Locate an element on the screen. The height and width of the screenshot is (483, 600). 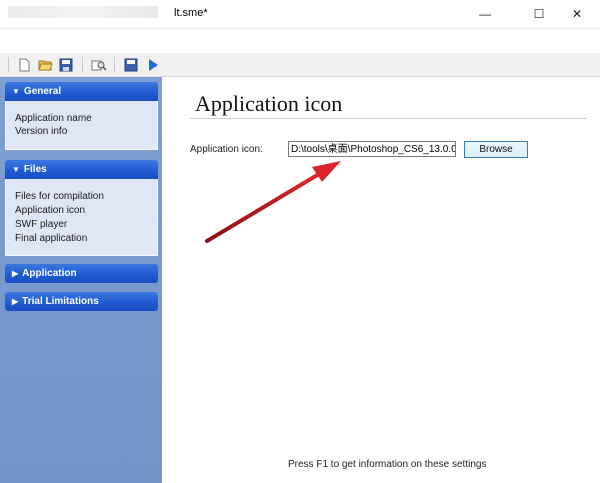
annotation-arrow-icon is located at coordinates (273, 202).